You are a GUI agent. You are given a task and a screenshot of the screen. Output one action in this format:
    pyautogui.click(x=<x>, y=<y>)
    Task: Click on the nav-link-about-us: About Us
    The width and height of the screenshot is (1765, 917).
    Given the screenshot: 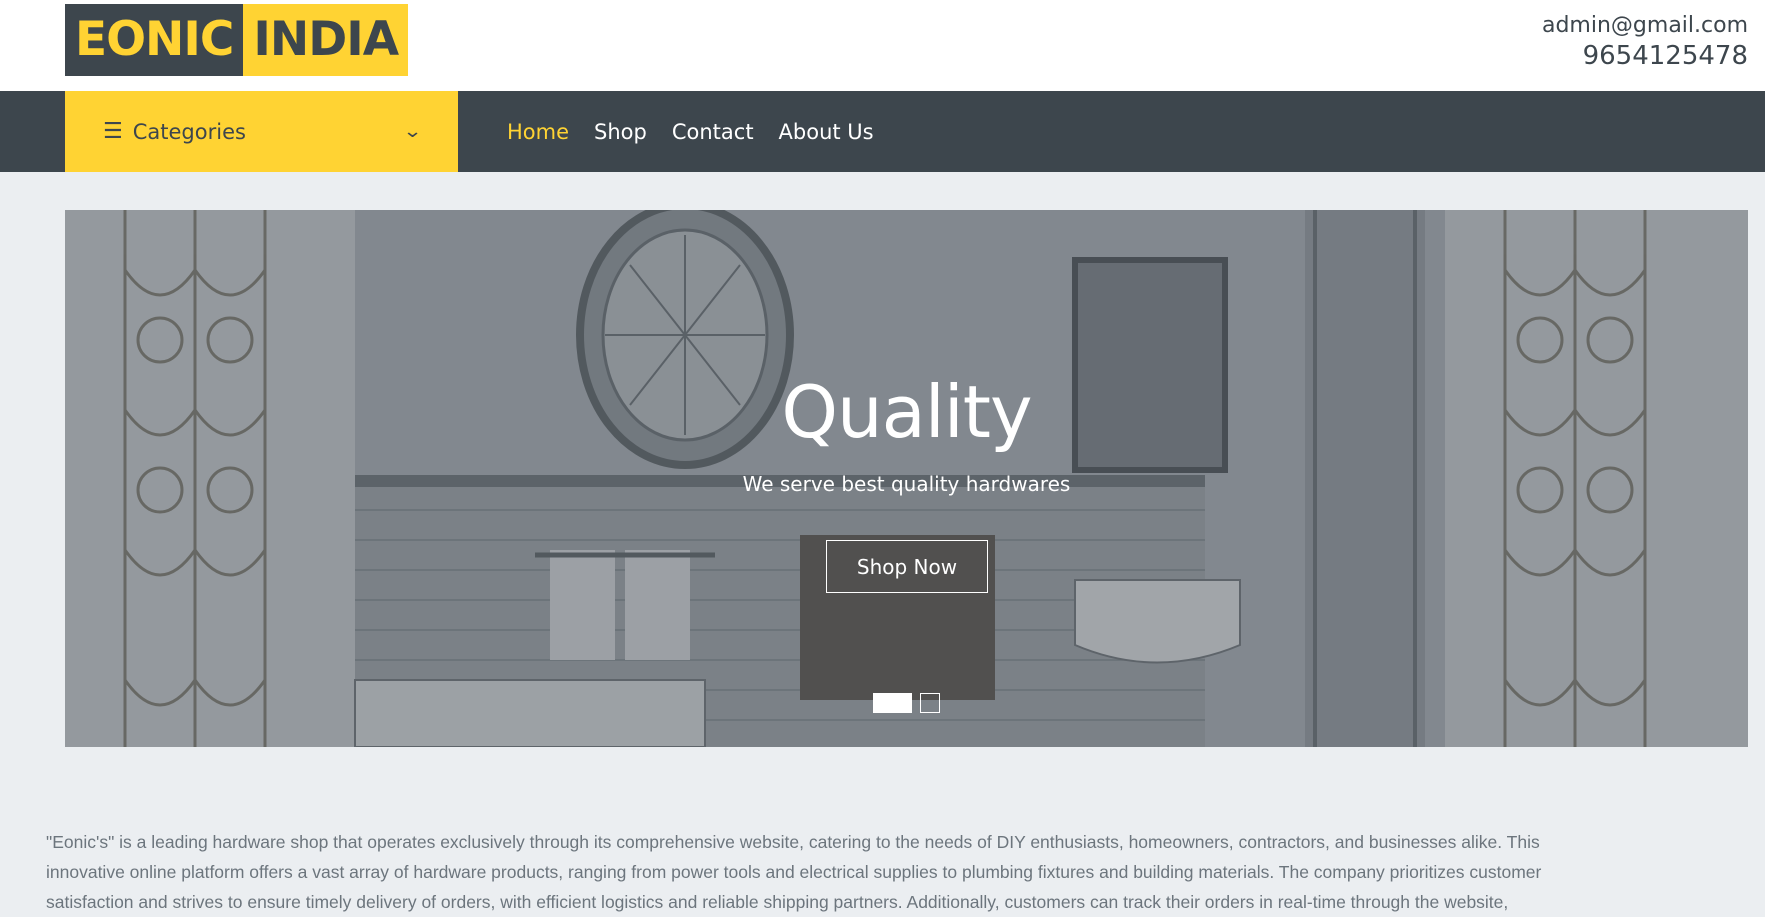 What is the action you would take?
    pyautogui.click(x=826, y=132)
    